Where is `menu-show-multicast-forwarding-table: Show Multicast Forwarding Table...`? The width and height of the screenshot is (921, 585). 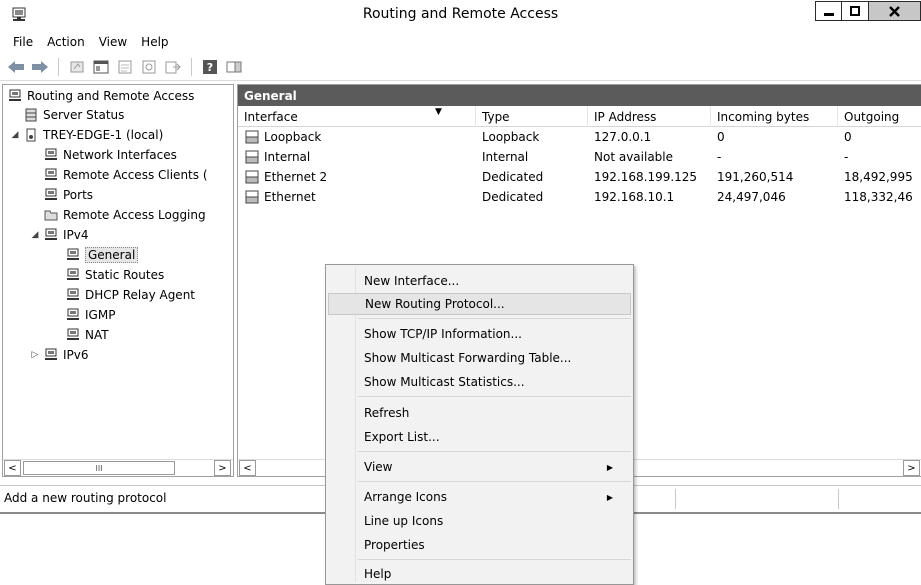 menu-show-multicast-forwarding-table: Show Multicast Forwarding Table... is located at coordinates (479, 358).